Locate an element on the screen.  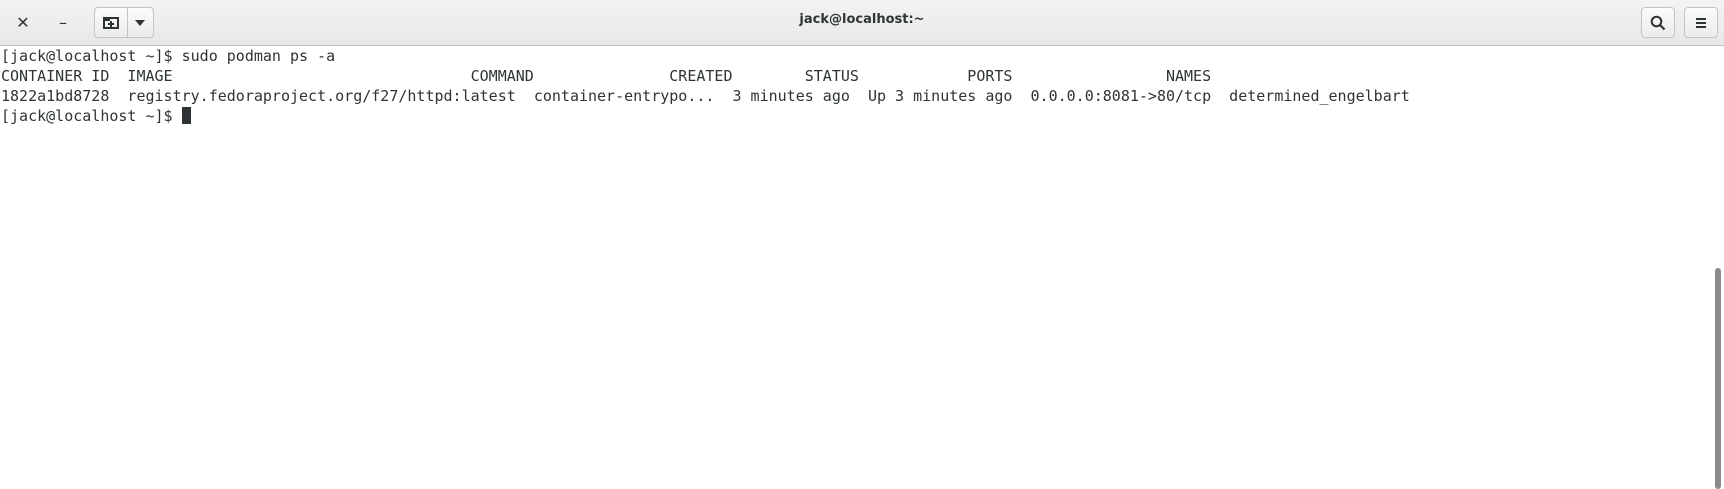
chevron-down-icon is located at coordinates (140, 22).